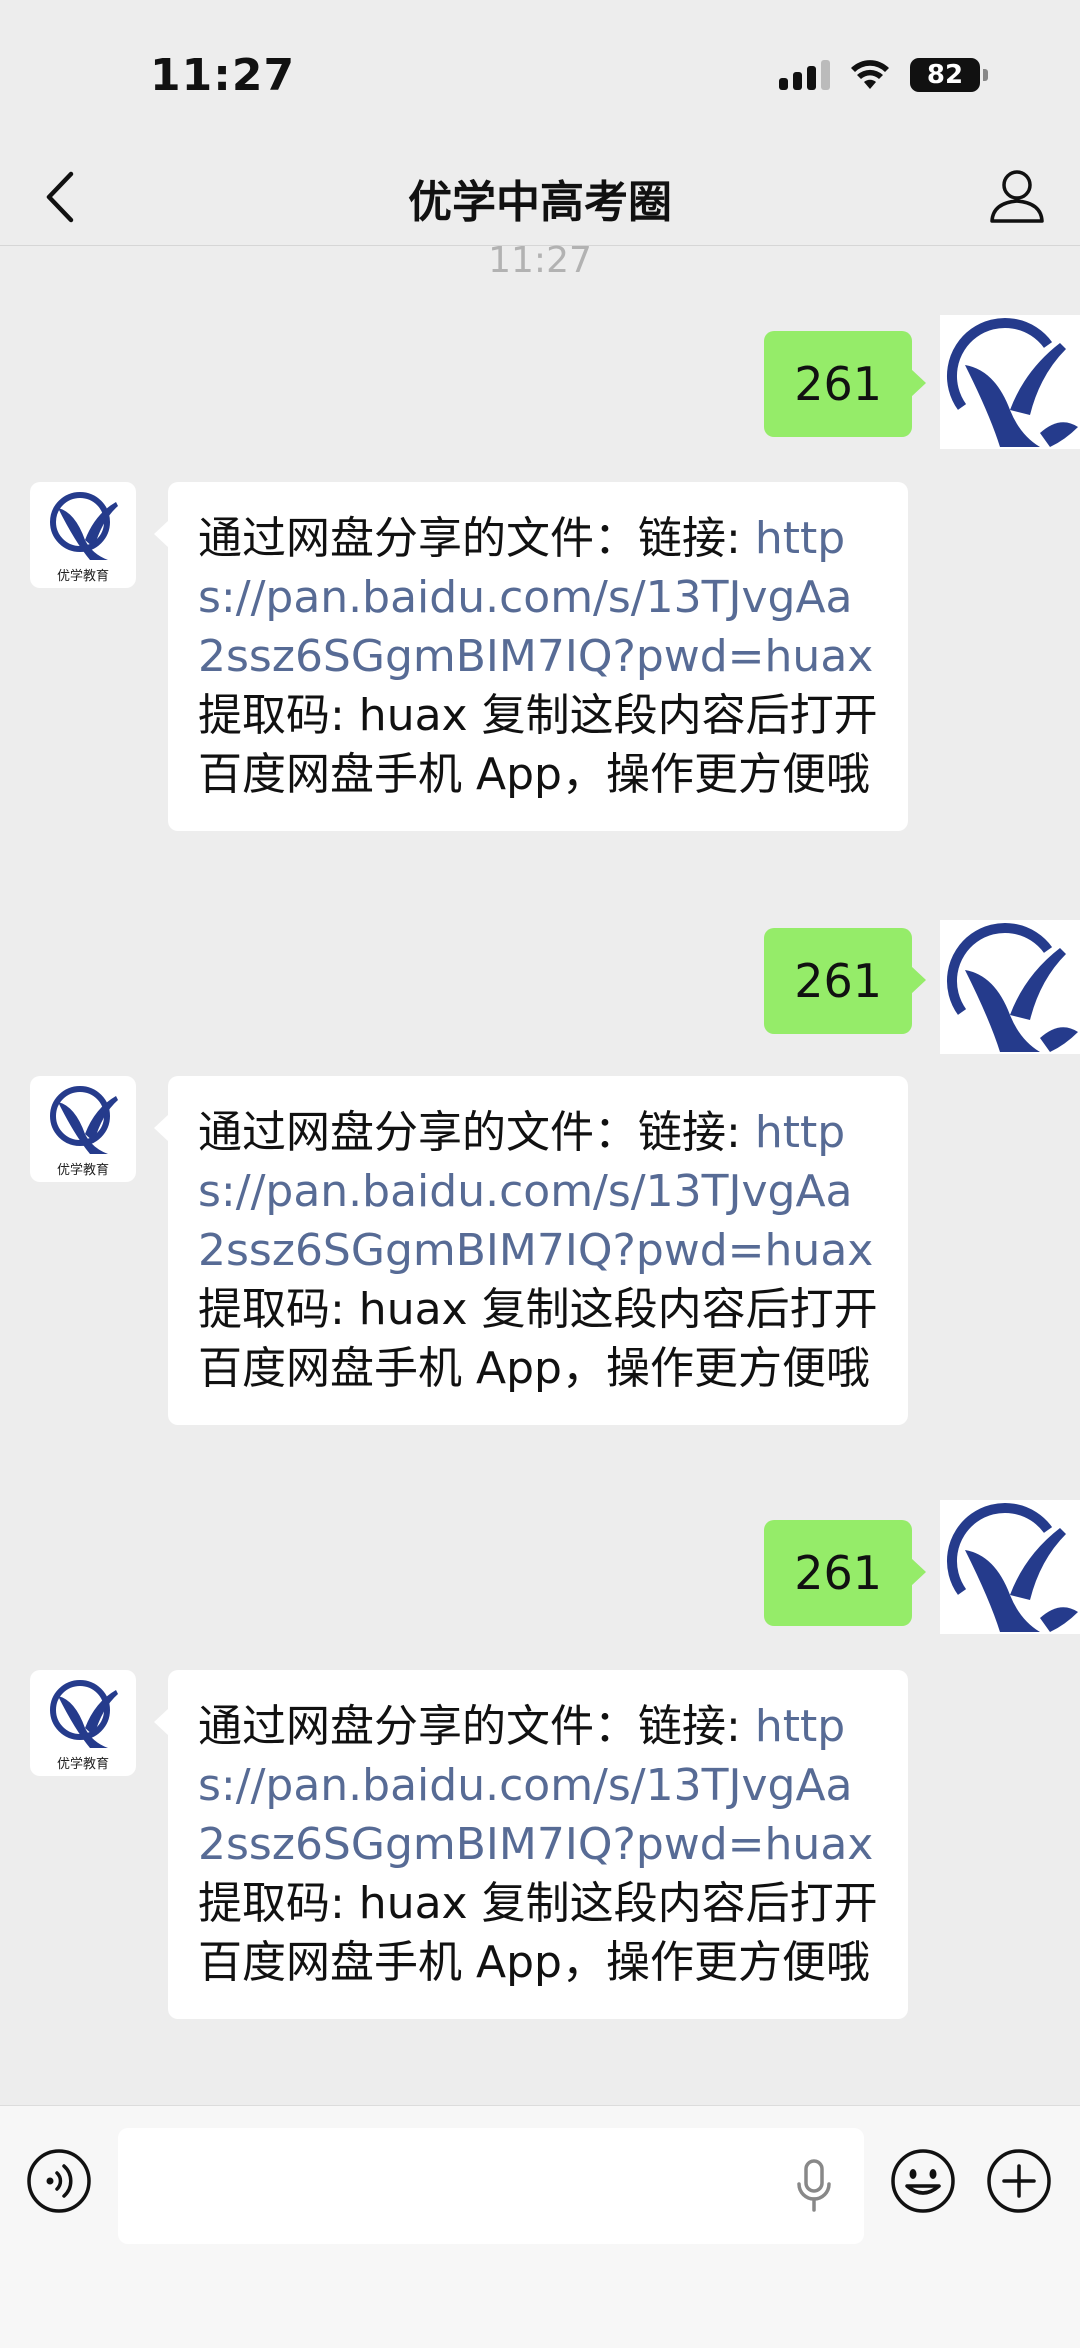 The height and width of the screenshot is (2348, 1080). I want to click on message-input, so click(491, 2186).